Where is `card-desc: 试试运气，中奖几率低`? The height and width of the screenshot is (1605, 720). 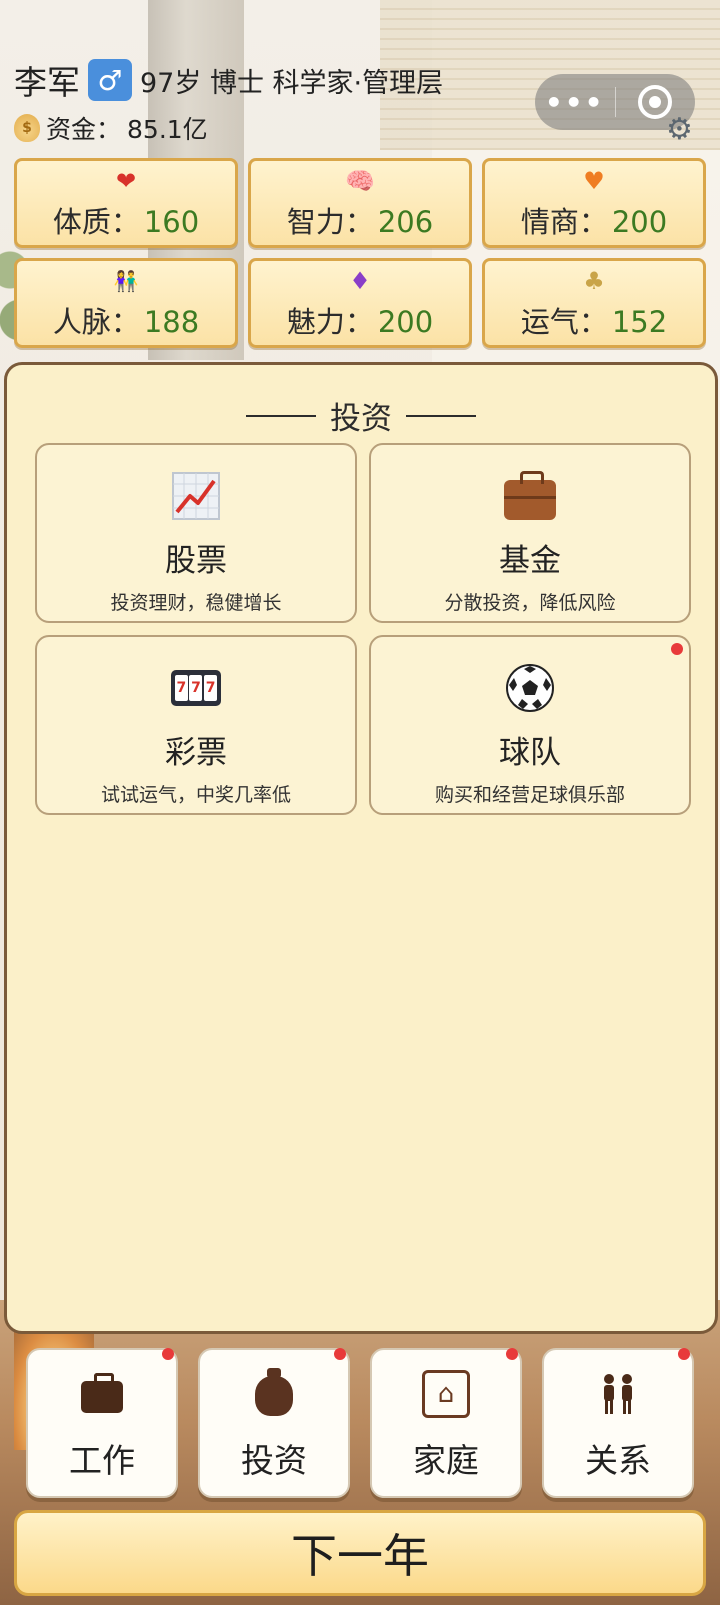
card-desc: 试试运气，中奖几率低 is located at coordinates (195, 795).